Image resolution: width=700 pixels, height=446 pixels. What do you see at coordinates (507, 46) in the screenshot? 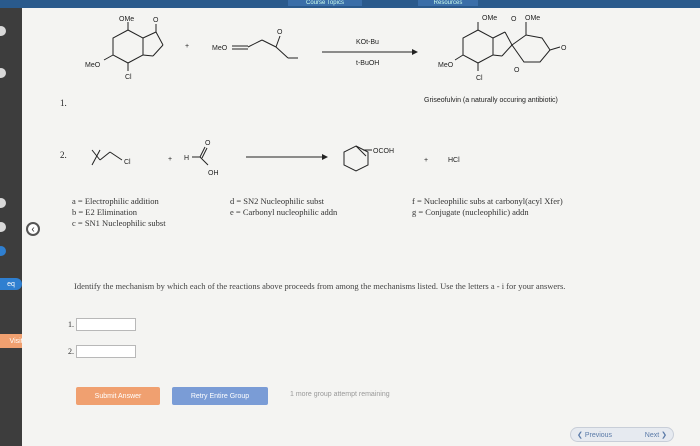
I see `griseofulvin-structure` at bounding box center [507, 46].